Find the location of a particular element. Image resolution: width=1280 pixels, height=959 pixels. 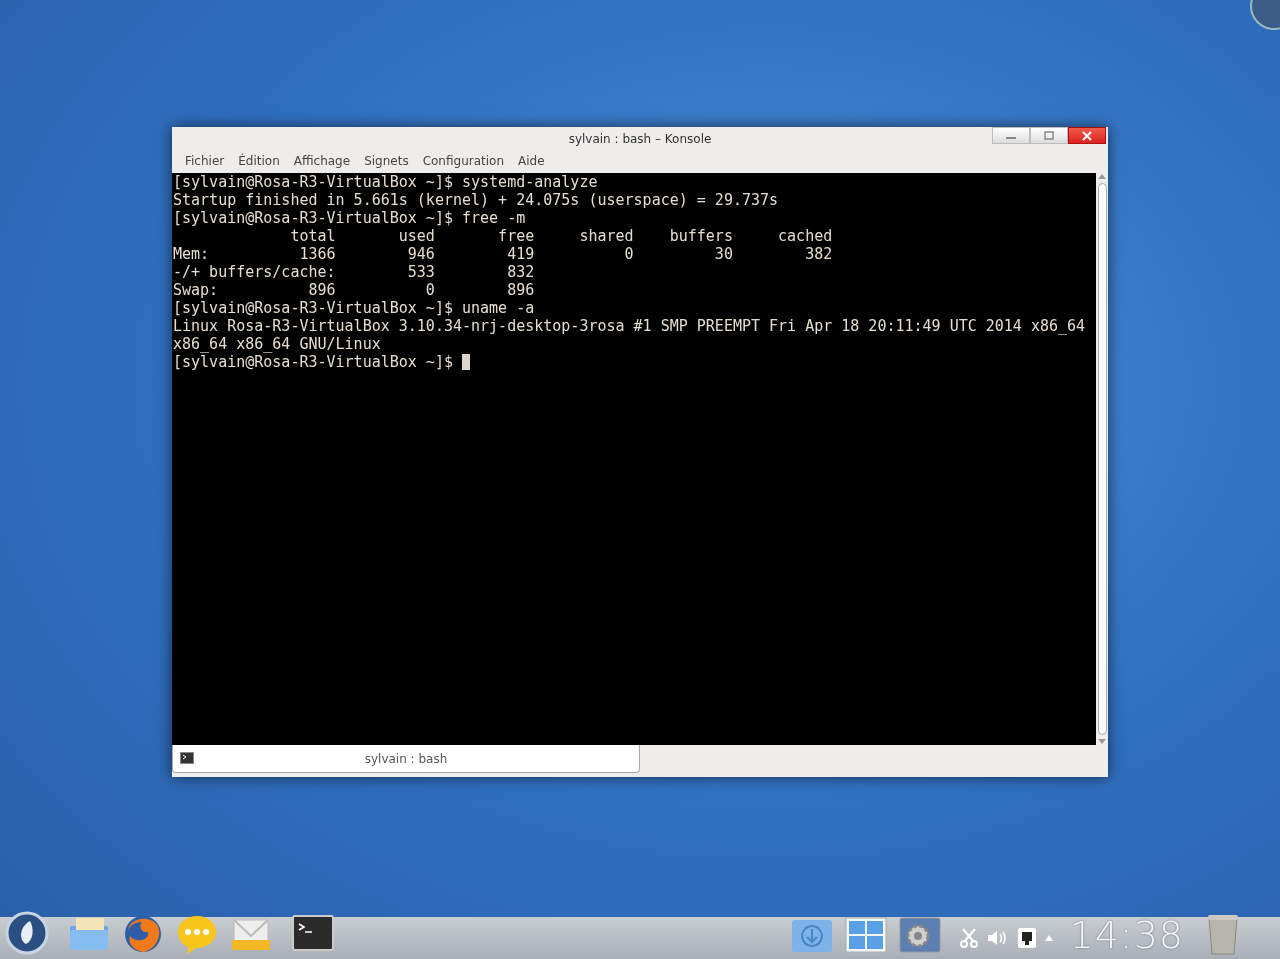

text-cursor is located at coordinates (466, 362).